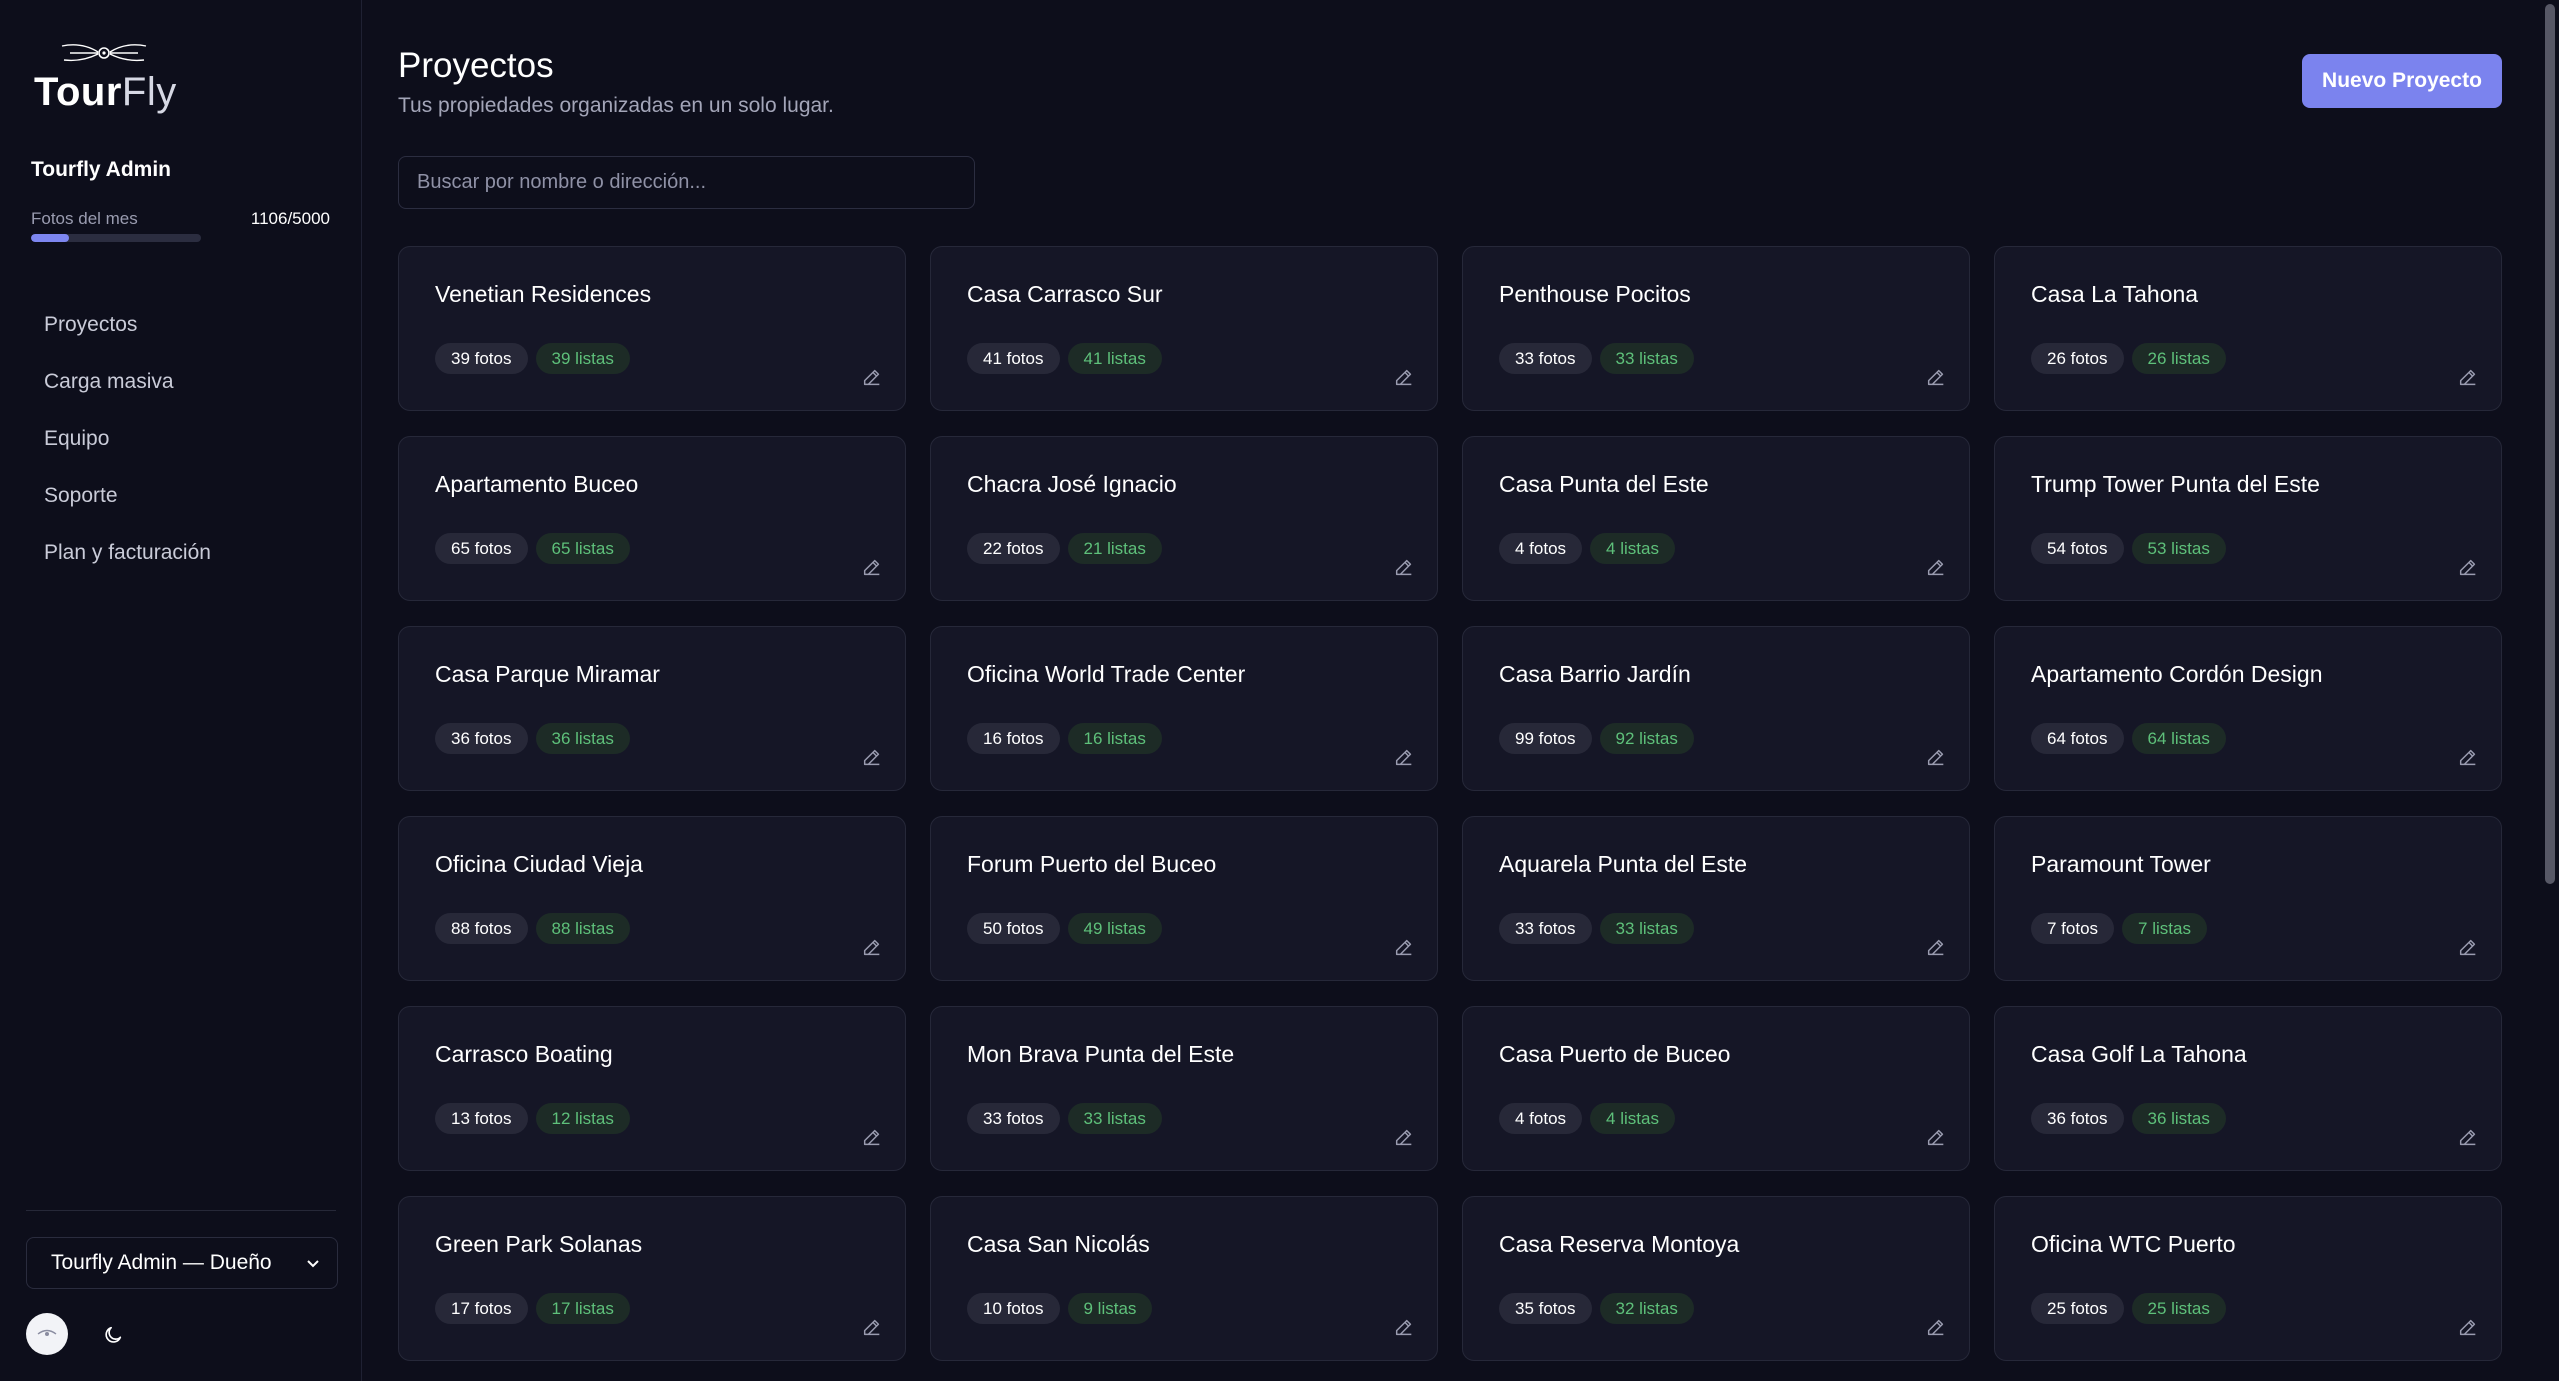 This screenshot has height=1381, width=2559. Describe the element at coordinates (2178, 1118) in the screenshot. I see `list-count-badge: 36 listas` at that location.